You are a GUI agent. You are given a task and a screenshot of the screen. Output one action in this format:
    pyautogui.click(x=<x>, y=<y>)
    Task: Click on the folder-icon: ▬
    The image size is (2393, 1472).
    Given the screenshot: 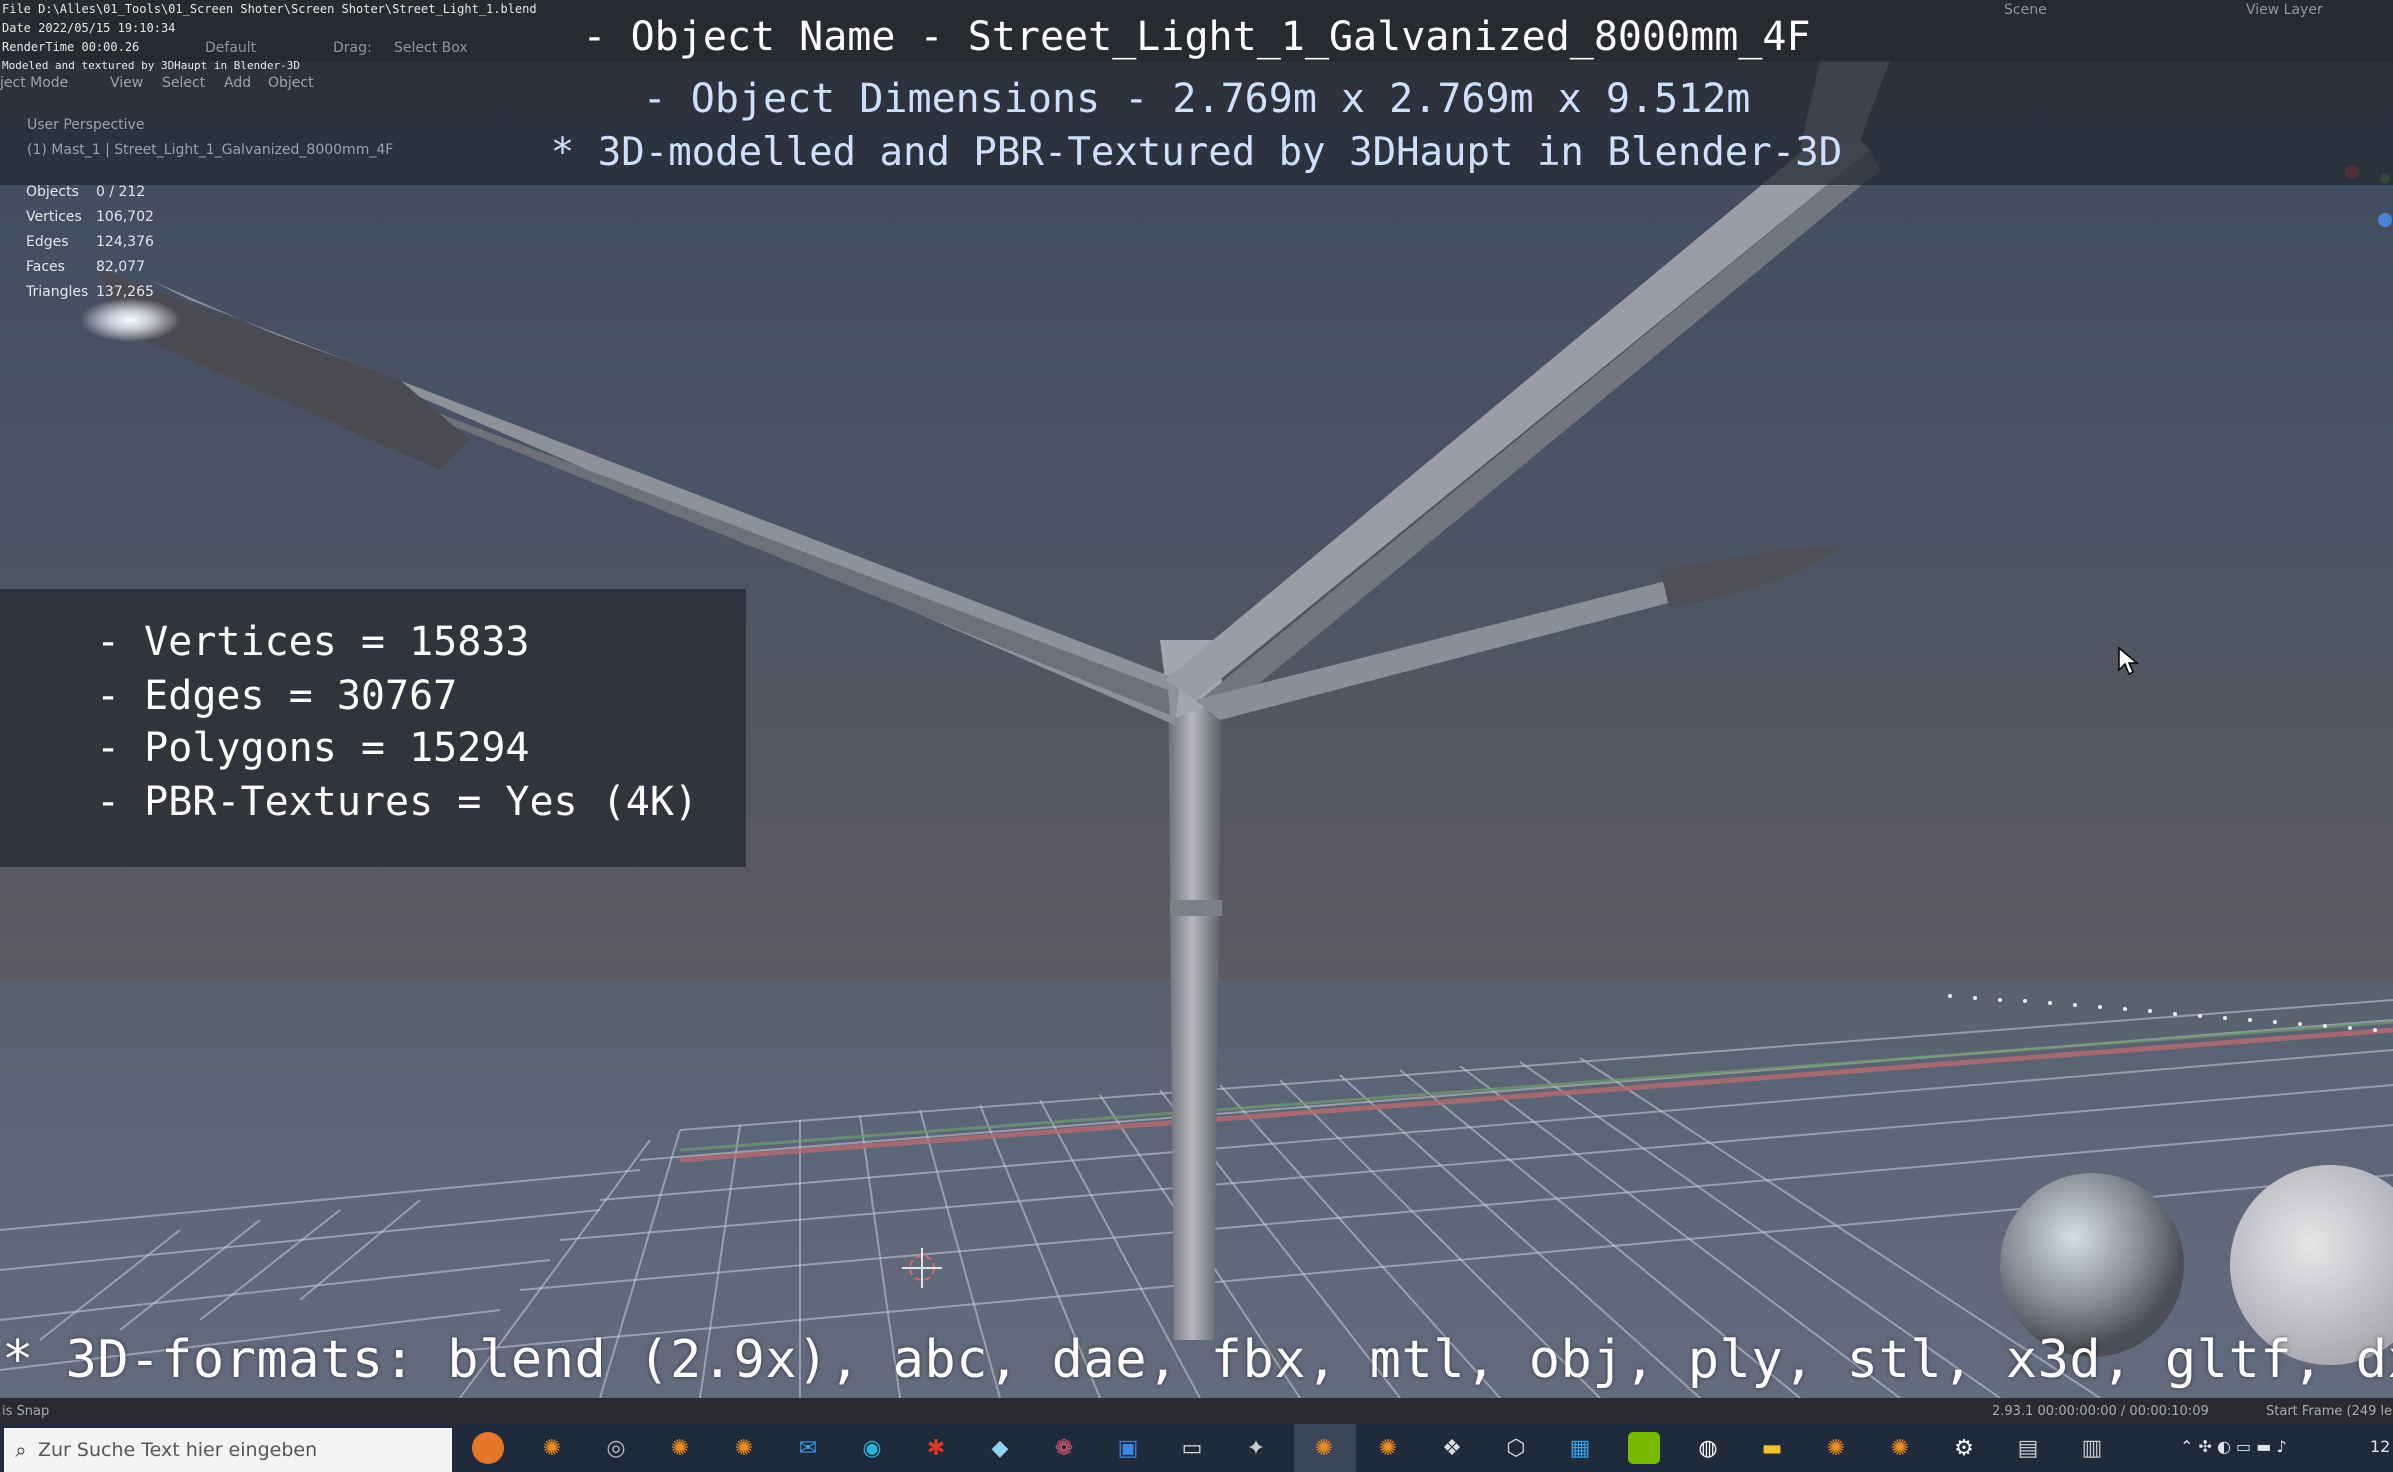 What is the action you would take?
    pyautogui.click(x=1772, y=1448)
    